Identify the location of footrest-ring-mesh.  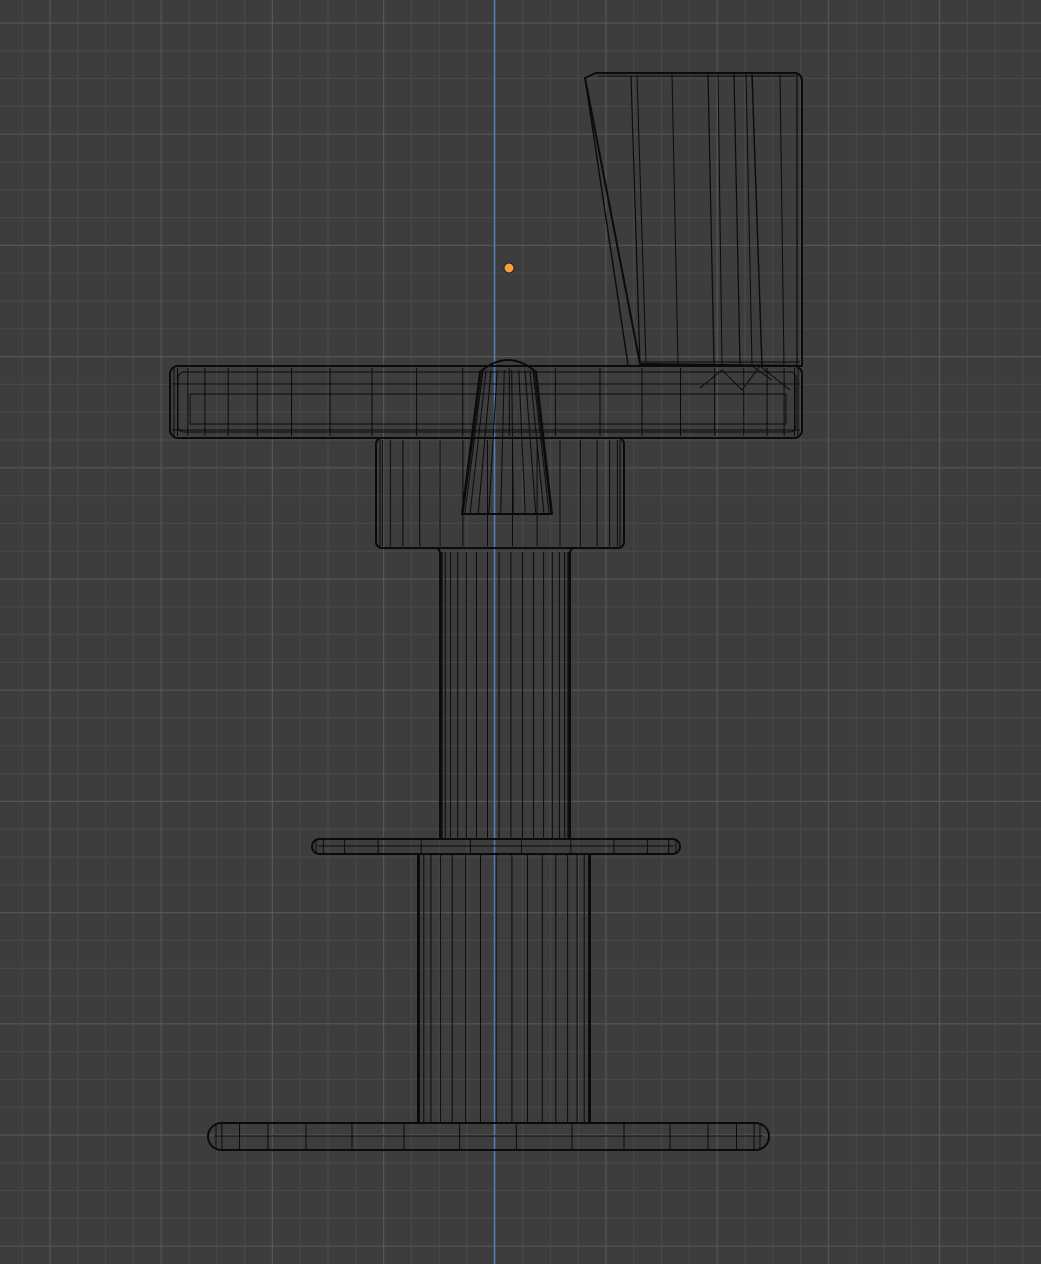
(496, 846).